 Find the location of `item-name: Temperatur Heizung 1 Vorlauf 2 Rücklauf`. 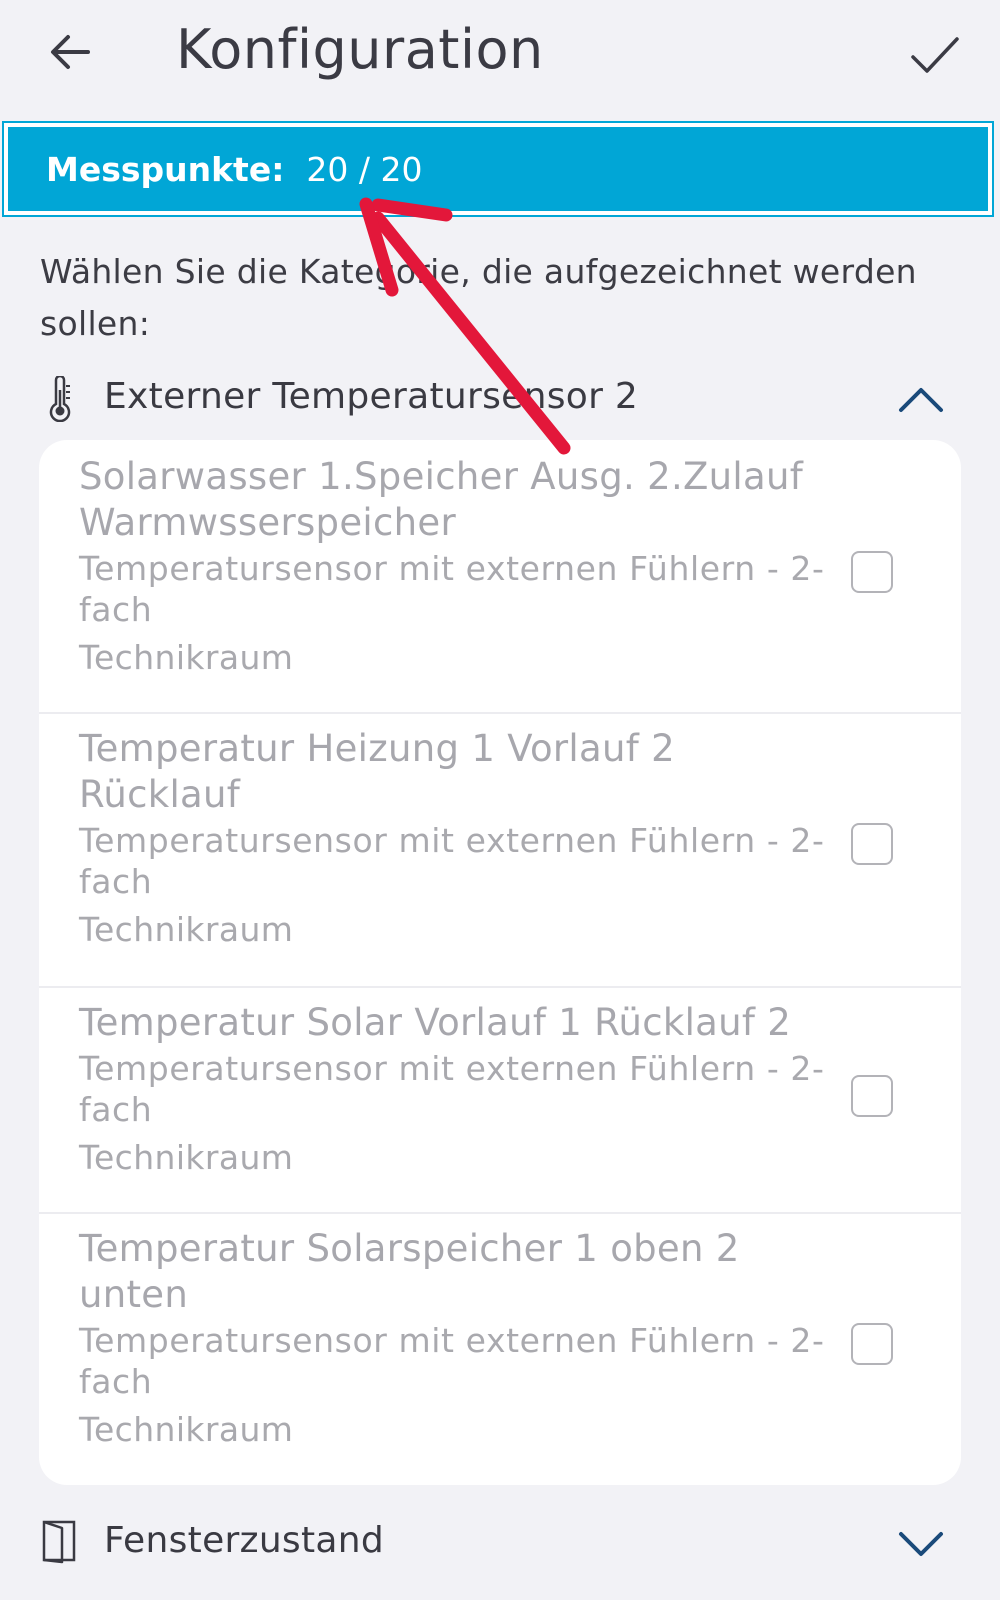

item-name: Temperatur Heizung 1 Vorlauf 2 Rücklauf is located at coordinates (377, 771).